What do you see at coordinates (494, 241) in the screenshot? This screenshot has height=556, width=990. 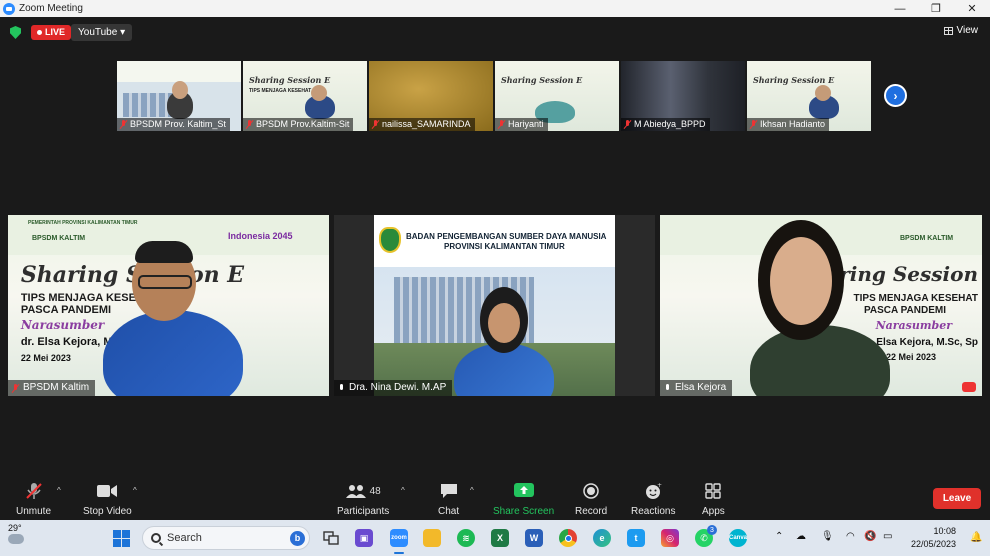 I see `slide-header` at bounding box center [494, 241].